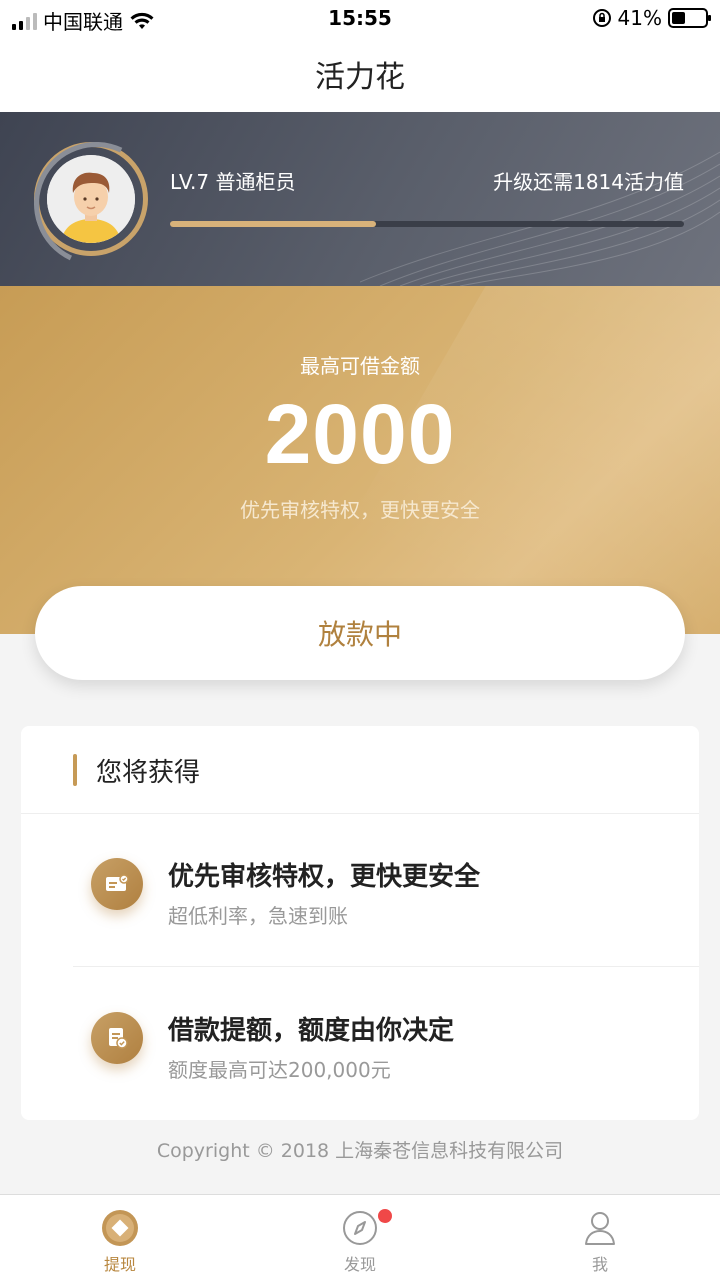 Image resolution: width=720 pixels, height=1280 pixels. What do you see at coordinates (360, 510) in the screenshot?
I see `hero-subtitle: 优先审核特权，更快更安全` at bounding box center [360, 510].